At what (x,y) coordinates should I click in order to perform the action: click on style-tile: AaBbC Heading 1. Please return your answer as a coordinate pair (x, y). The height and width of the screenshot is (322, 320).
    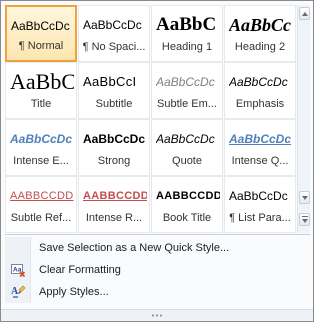
    Looking at the image, I should click on (187, 33).